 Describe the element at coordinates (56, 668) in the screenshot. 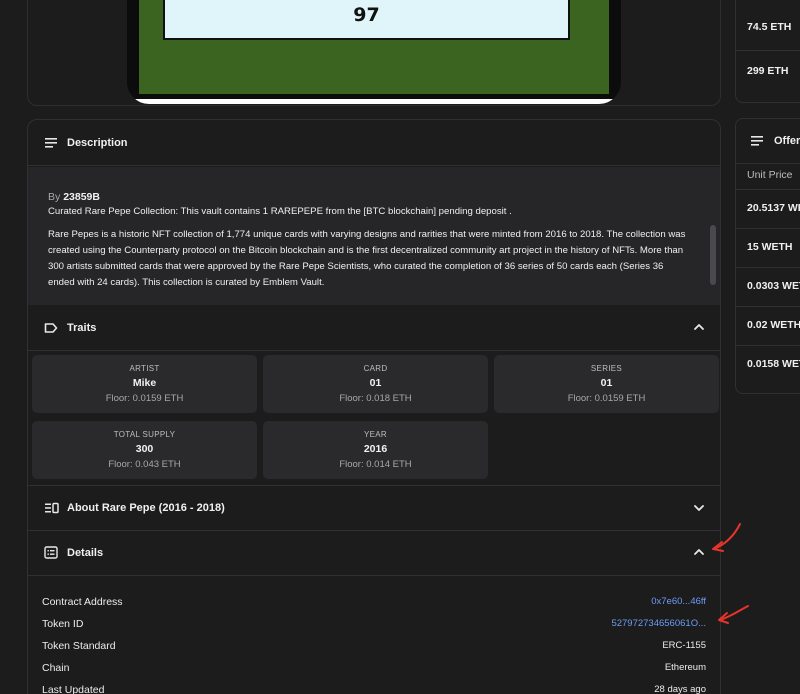

I see `detail-label: Chain` at that location.